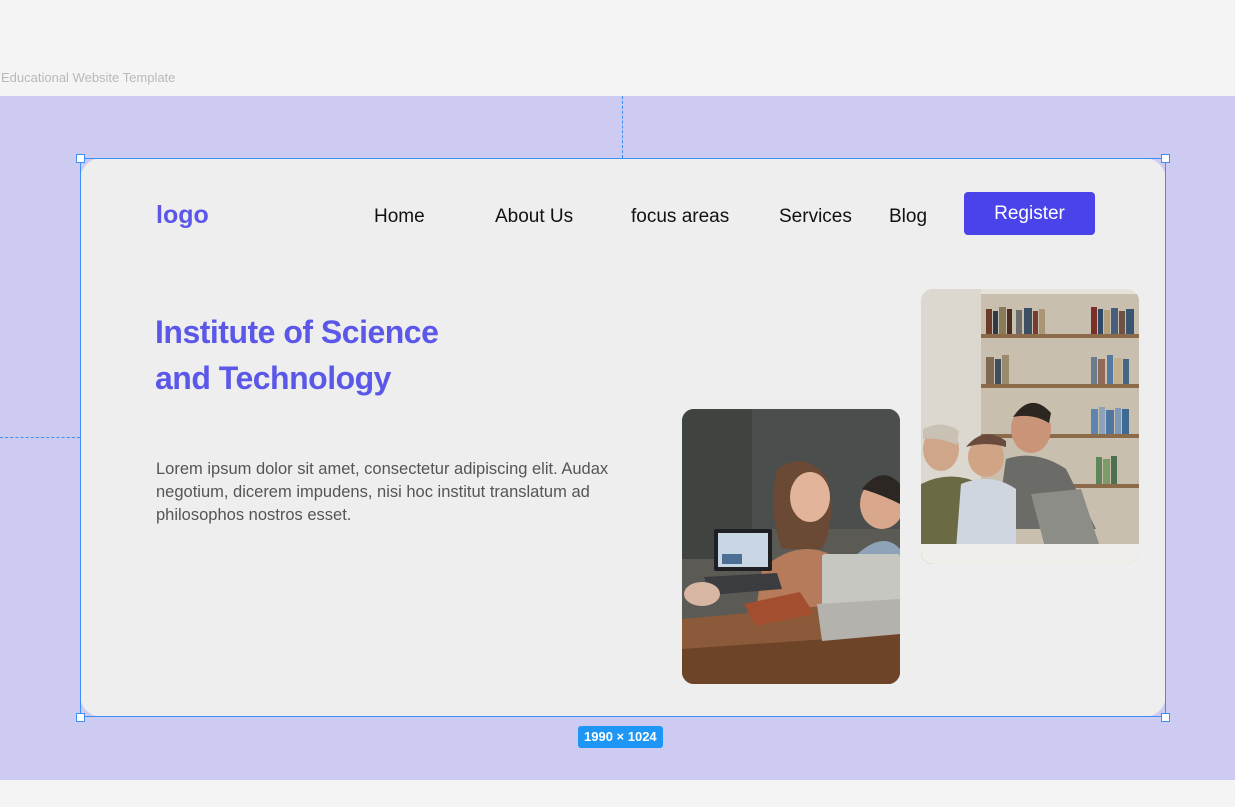 The image size is (1235, 807). Describe the element at coordinates (791, 546) in the screenshot. I see `students-laptops-photo` at that location.